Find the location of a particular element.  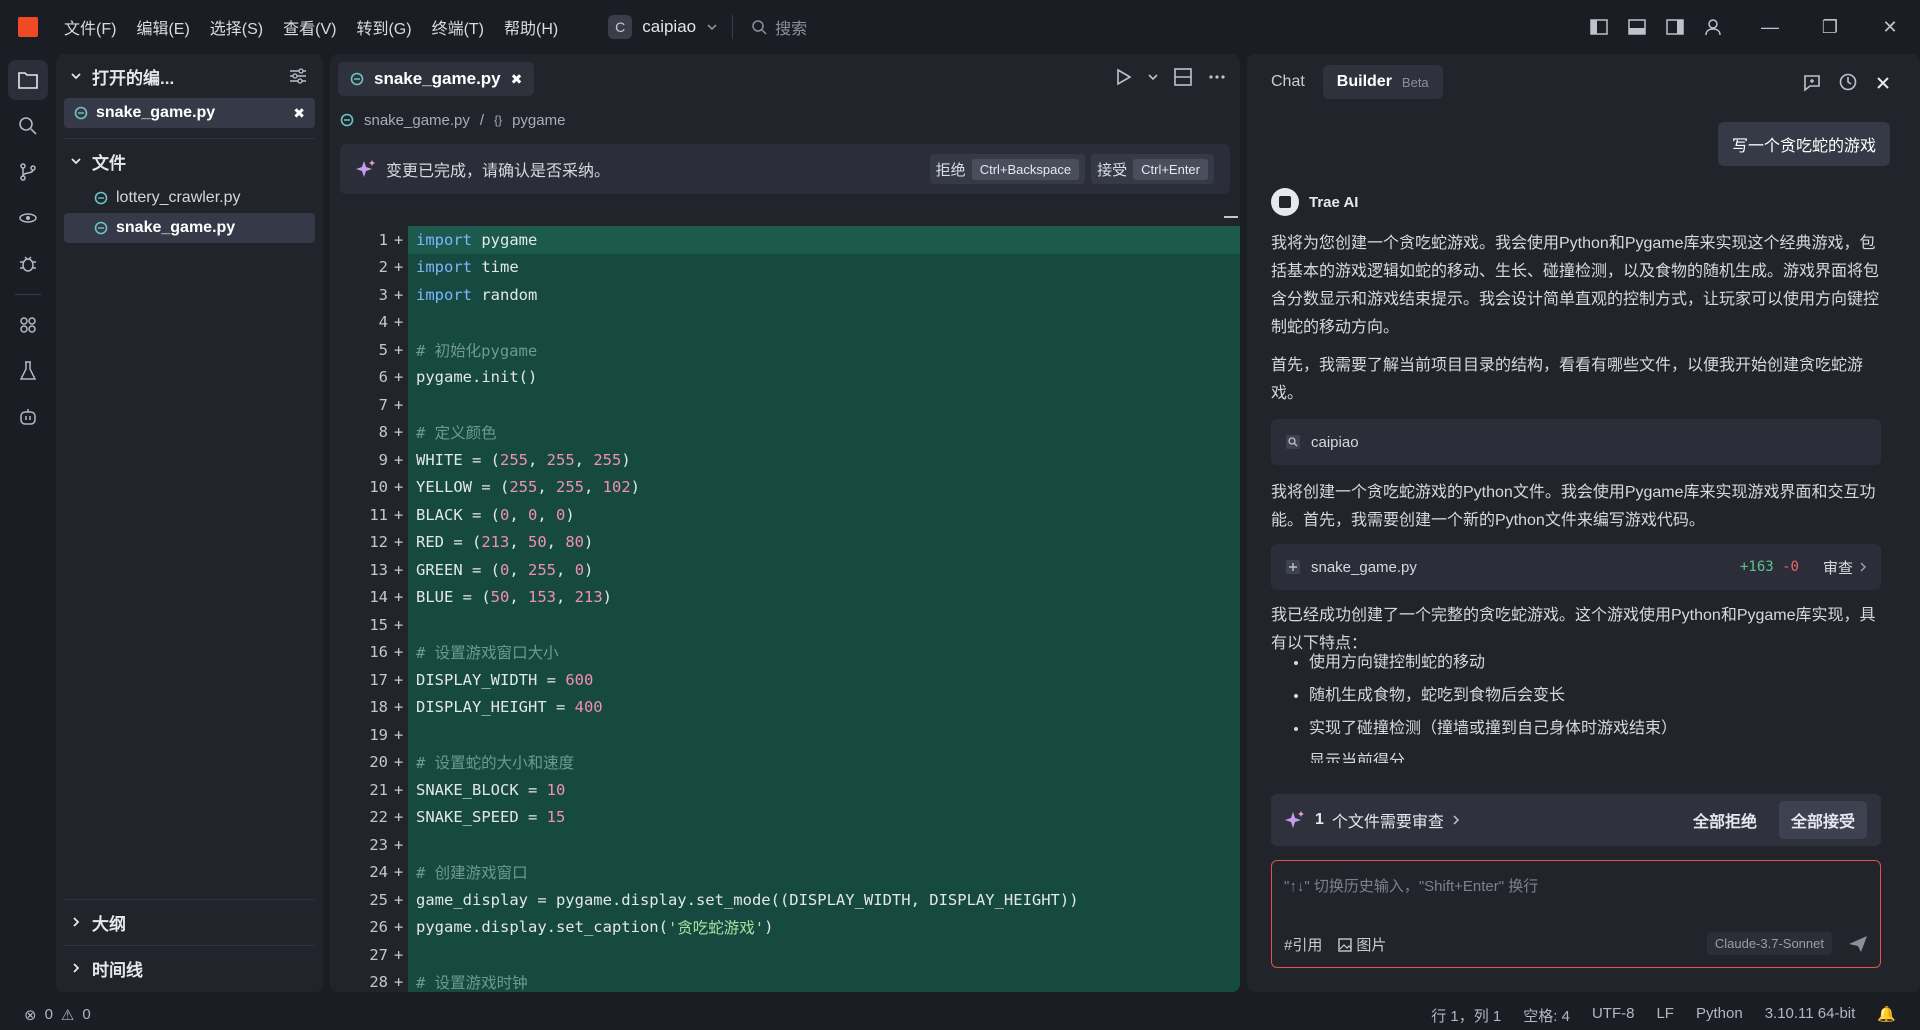

close-window-icon: ✕ is located at coordinates (1890, 27).